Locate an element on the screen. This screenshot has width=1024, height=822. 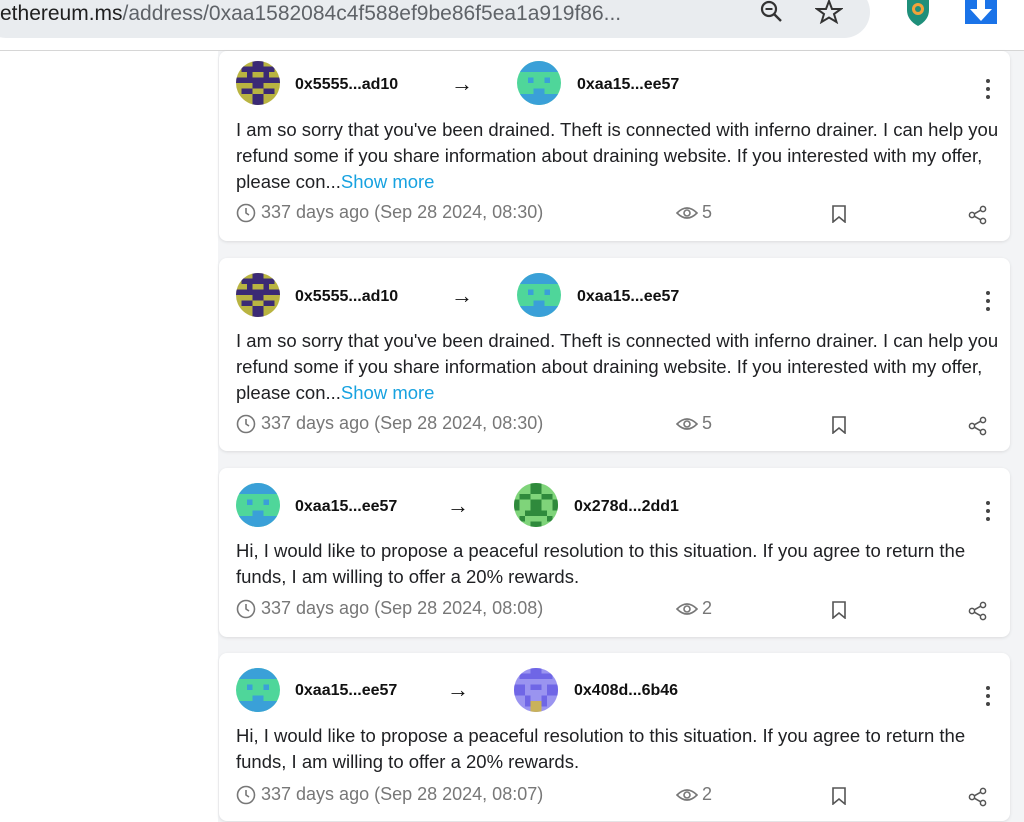
card-header: 0xaa15...ee57 → 0x278d...2dd1 is located at coordinates (614, 497).